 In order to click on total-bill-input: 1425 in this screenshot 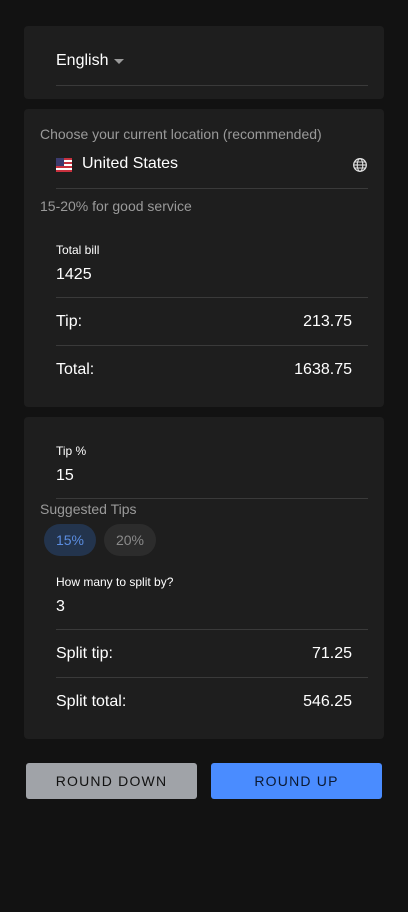, I will do `click(74, 275)`.